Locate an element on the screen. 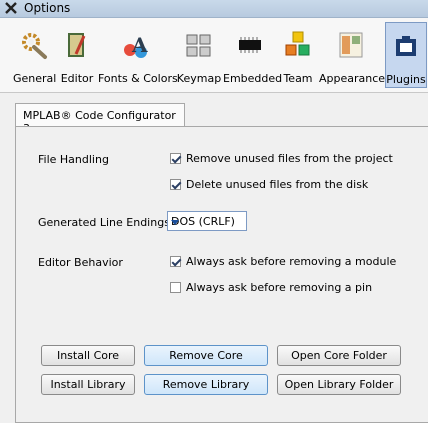 This screenshot has width=428, height=423. category-keymap: Keymap is located at coordinates (199, 55).